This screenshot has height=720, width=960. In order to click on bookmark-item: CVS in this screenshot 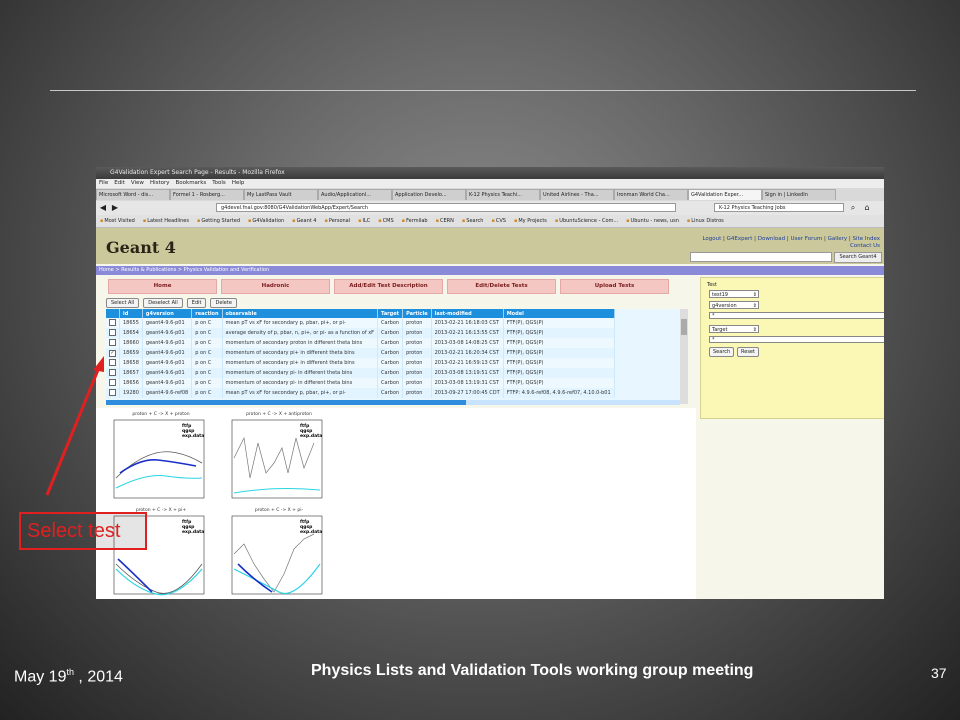, I will do `click(498, 221)`.